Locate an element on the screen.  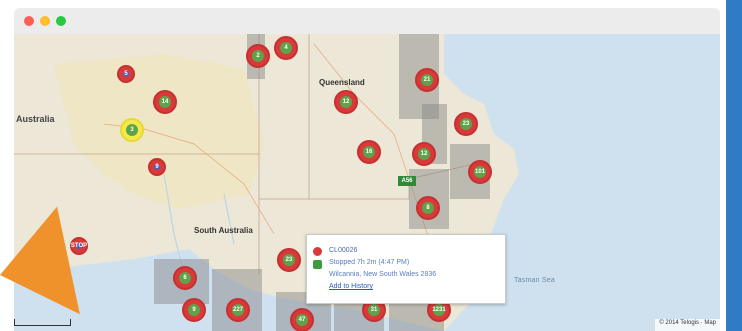
window-titlebar is located at coordinates (367, 21).